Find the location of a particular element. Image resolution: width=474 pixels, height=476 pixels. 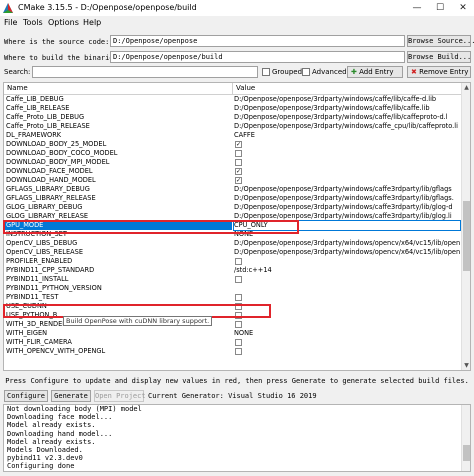

table-row: DOWNLOAD_FACE_MODEL ✓ is located at coordinates (233, 171).